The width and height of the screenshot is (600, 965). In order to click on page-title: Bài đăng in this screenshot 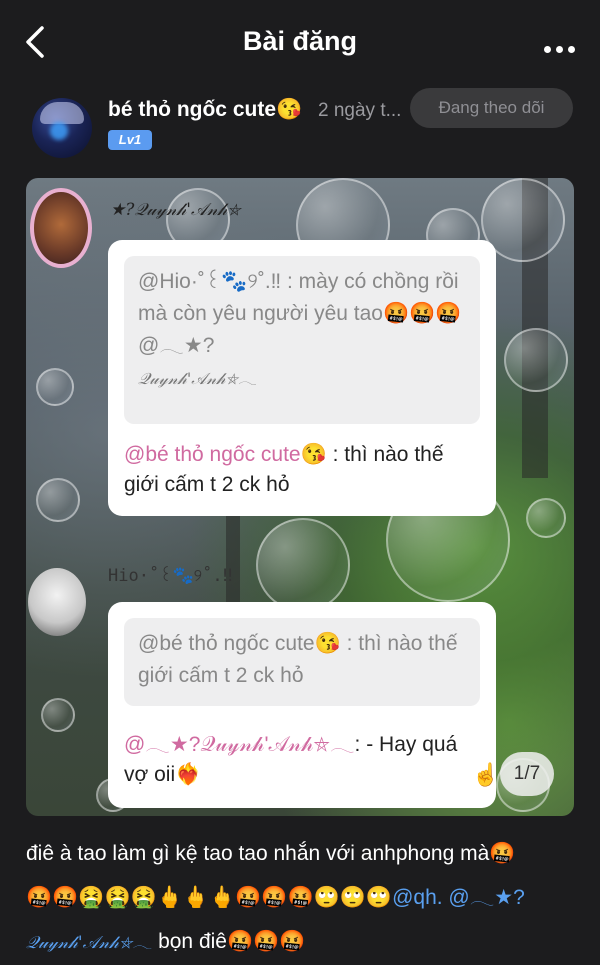, I will do `click(299, 41)`.